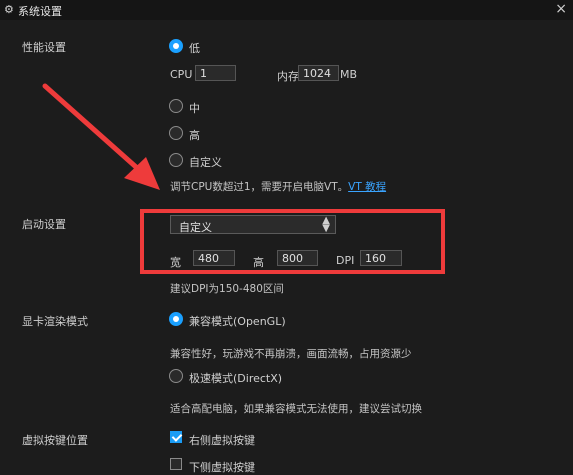  Describe the element at coordinates (292, 241) in the screenshot. I see `annotation-highlight-box` at that location.